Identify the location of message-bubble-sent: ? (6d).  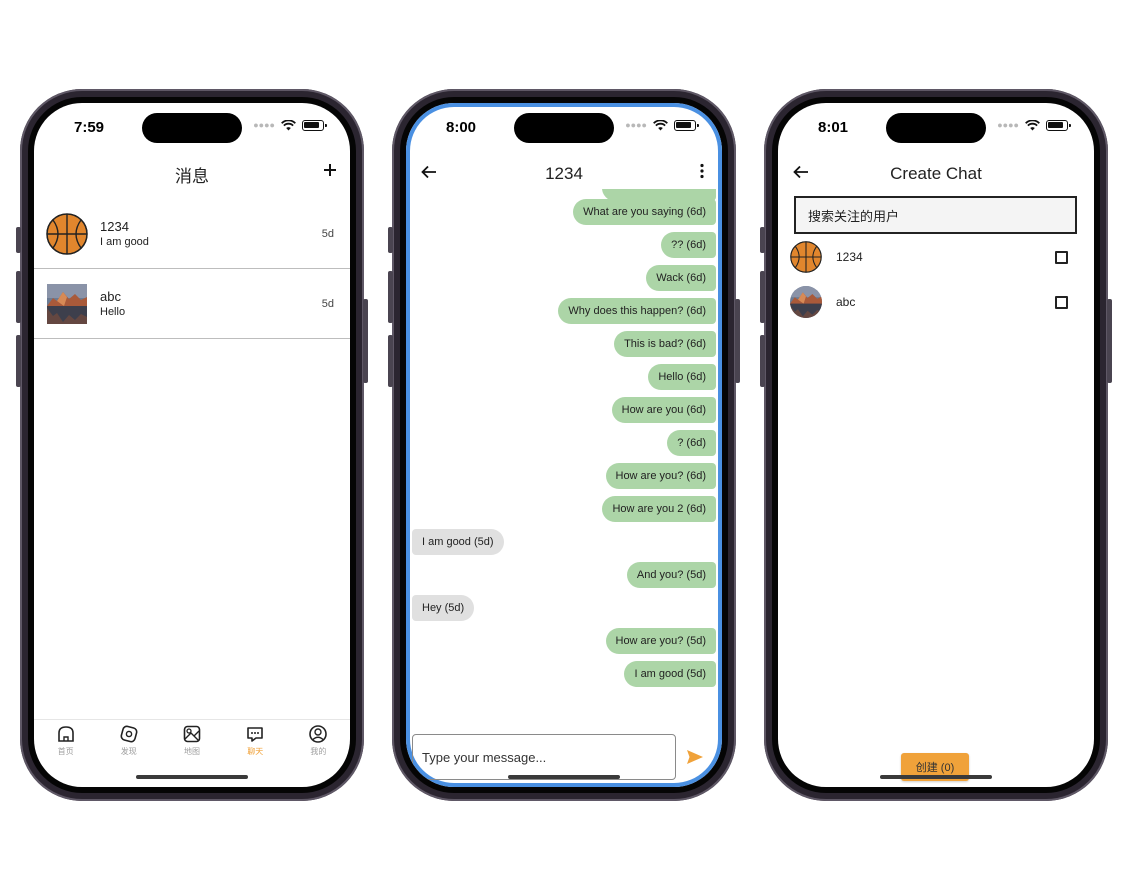
(691, 443).